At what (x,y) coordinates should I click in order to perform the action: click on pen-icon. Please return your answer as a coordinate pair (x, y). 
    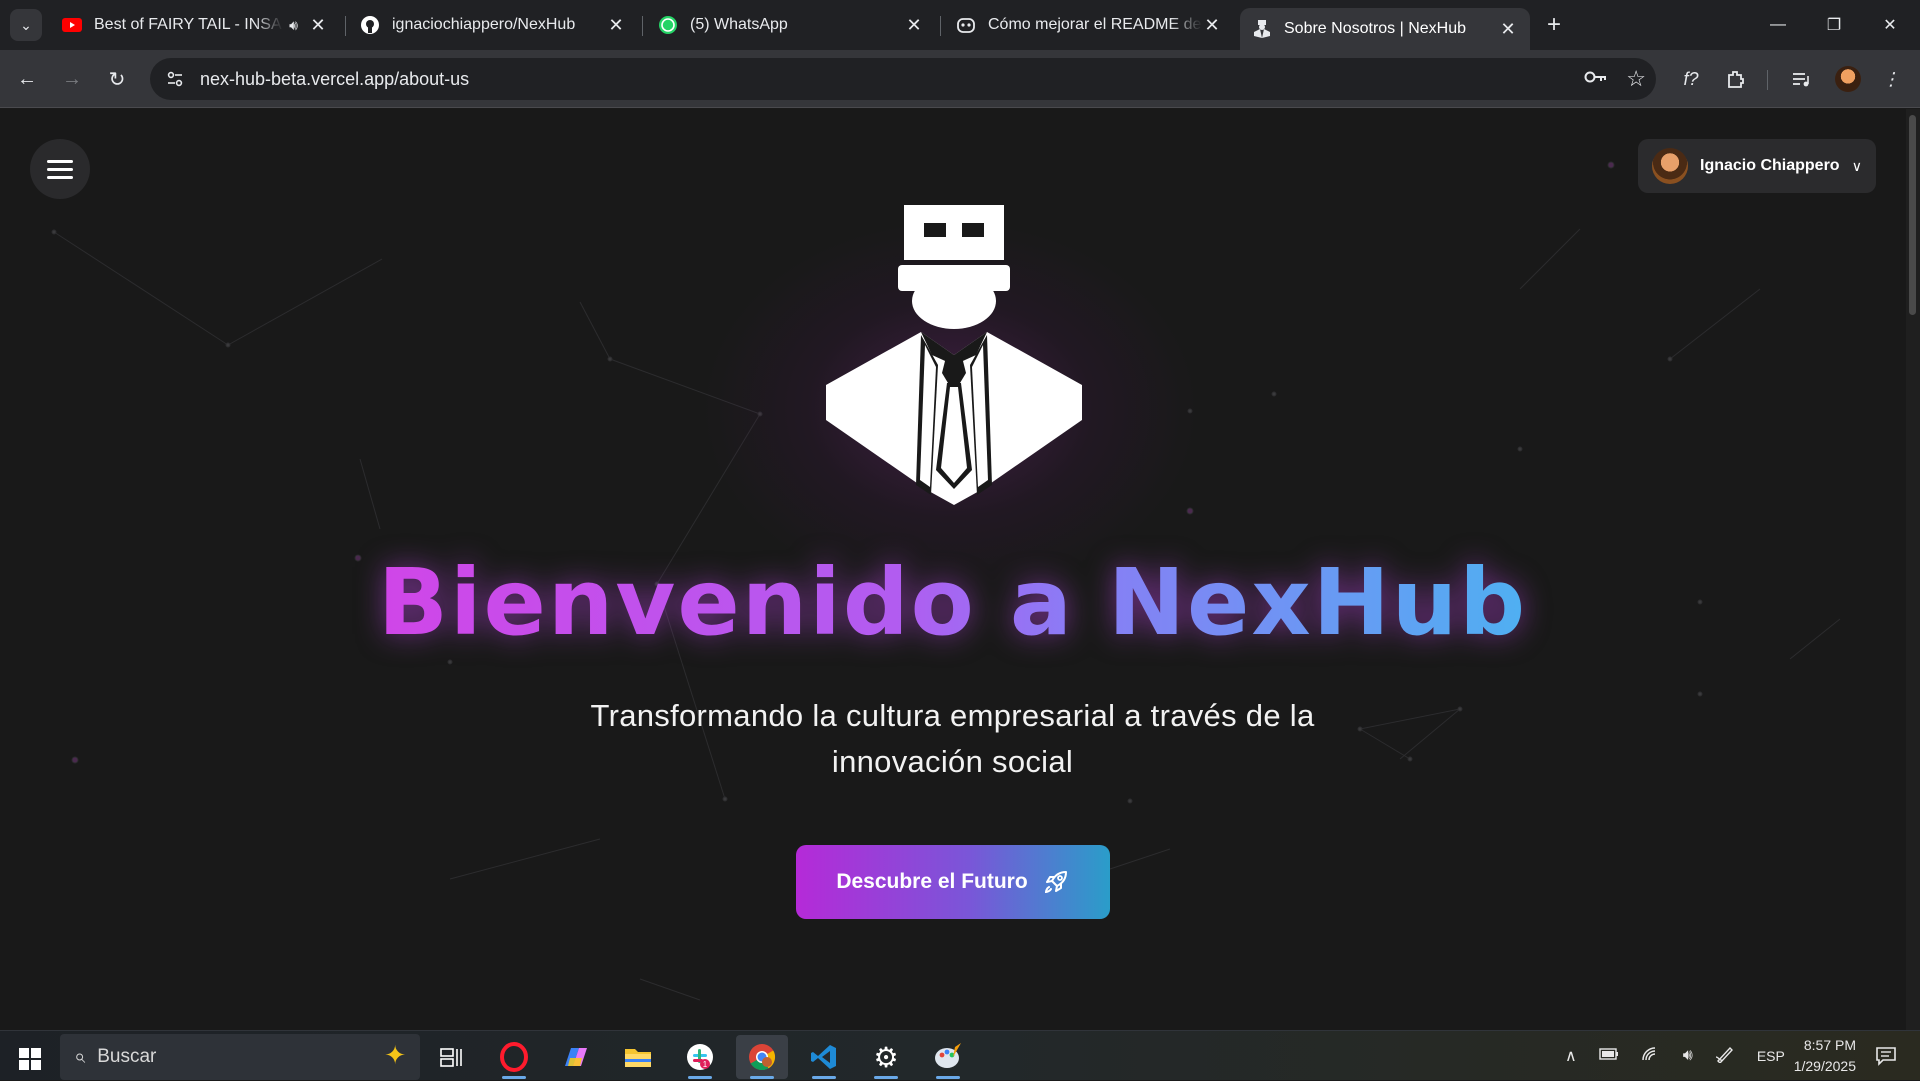
    Looking at the image, I should click on (1725, 1056).